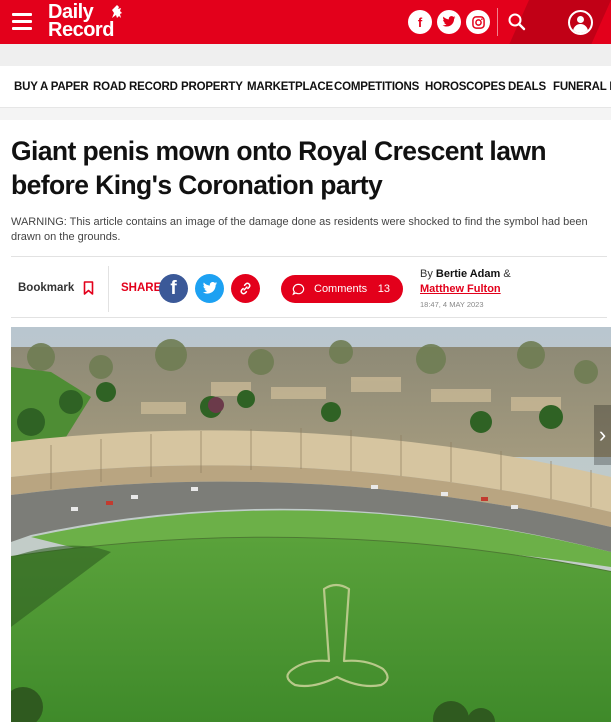 The width and height of the screenshot is (611, 722). I want to click on byline-prefix: By, so click(426, 274).